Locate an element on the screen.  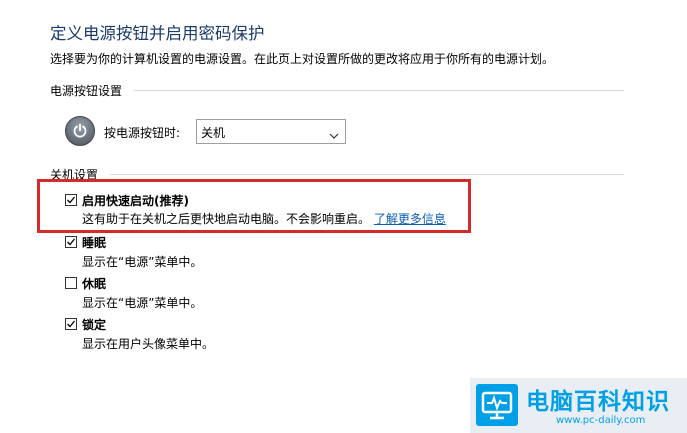
sleep-label: 睡眠 is located at coordinates (94, 243).